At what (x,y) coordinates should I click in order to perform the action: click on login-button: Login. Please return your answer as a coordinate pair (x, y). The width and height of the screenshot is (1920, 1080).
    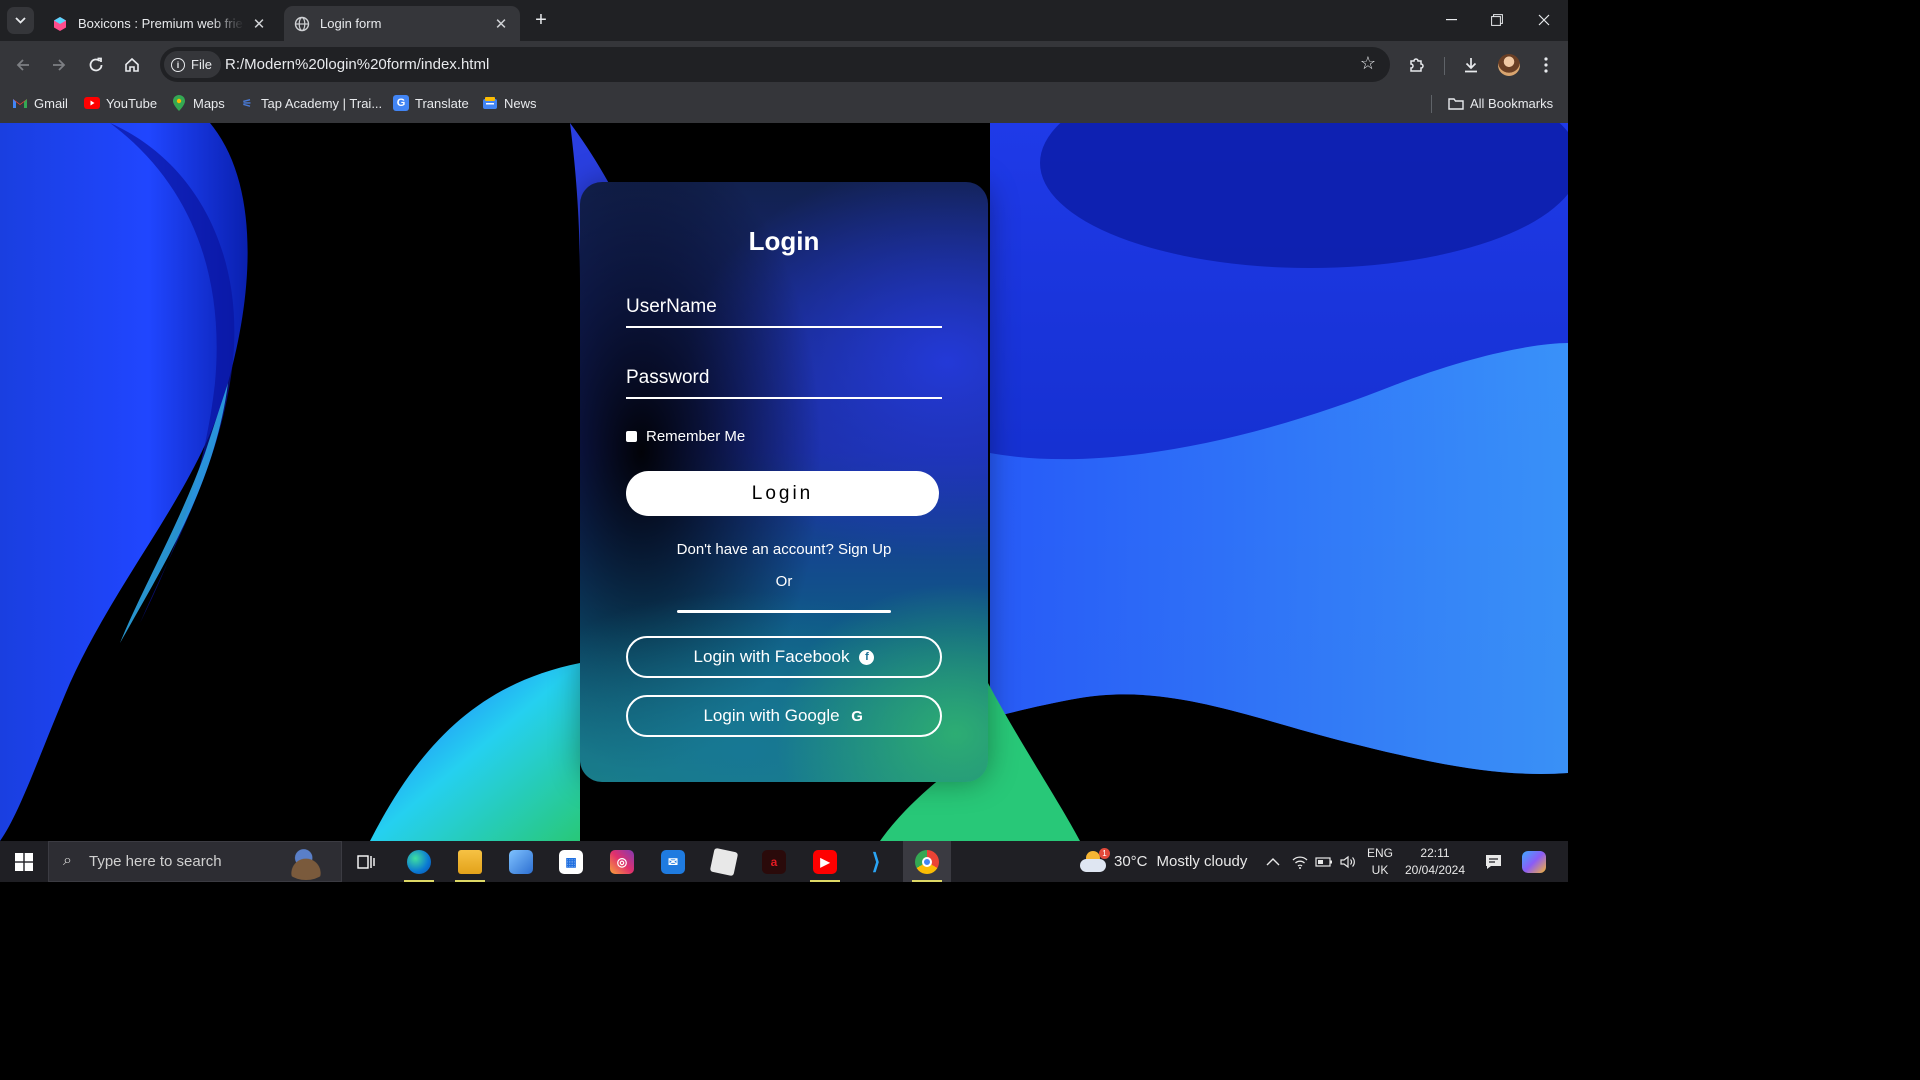
    Looking at the image, I should click on (782, 493).